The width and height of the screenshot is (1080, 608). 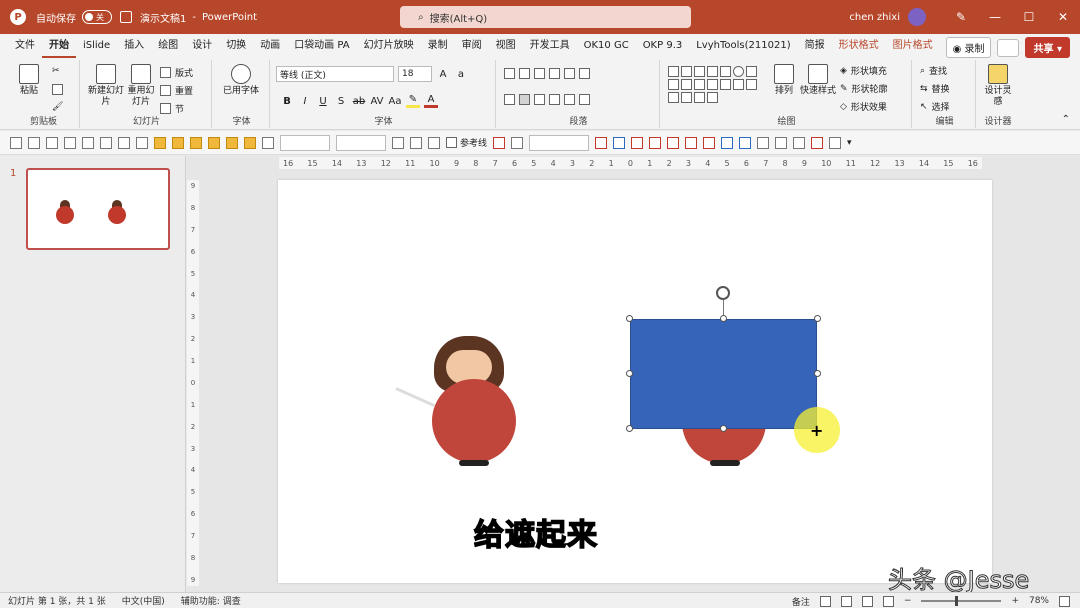 What do you see at coordinates (663, 46) in the screenshot?
I see `tab-okp: OKP 9.3` at bounding box center [663, 46].